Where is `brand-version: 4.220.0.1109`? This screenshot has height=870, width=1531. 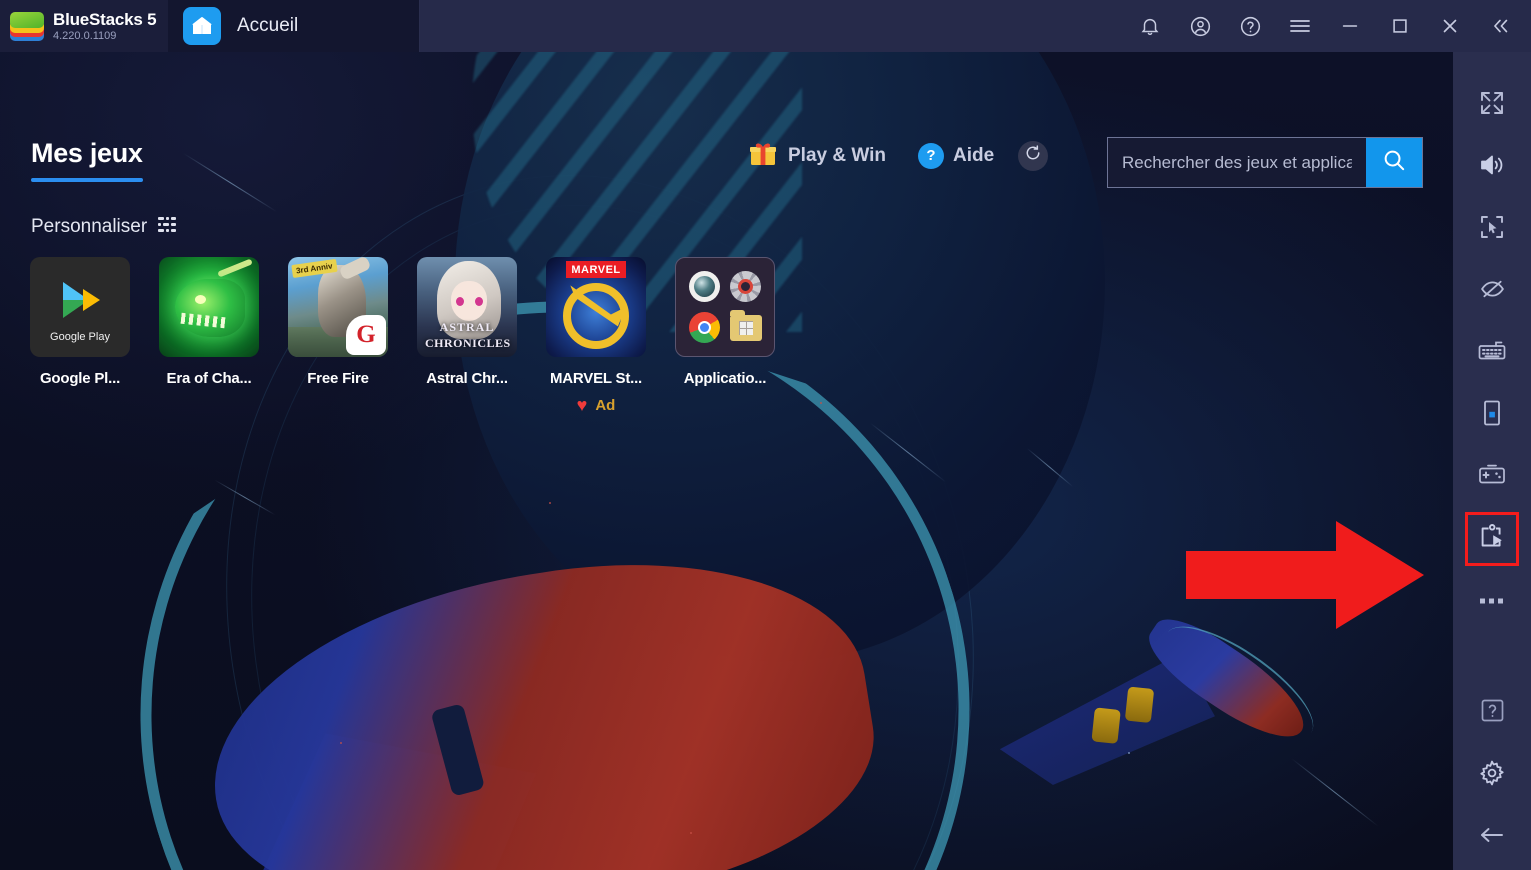
brand-version: 4.220.0.1109 is located at coordinates (85, 35).